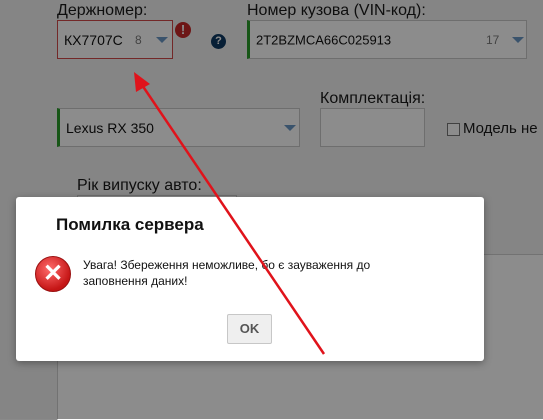  I want to click on annotation-arrow-head, so click(142, 82).